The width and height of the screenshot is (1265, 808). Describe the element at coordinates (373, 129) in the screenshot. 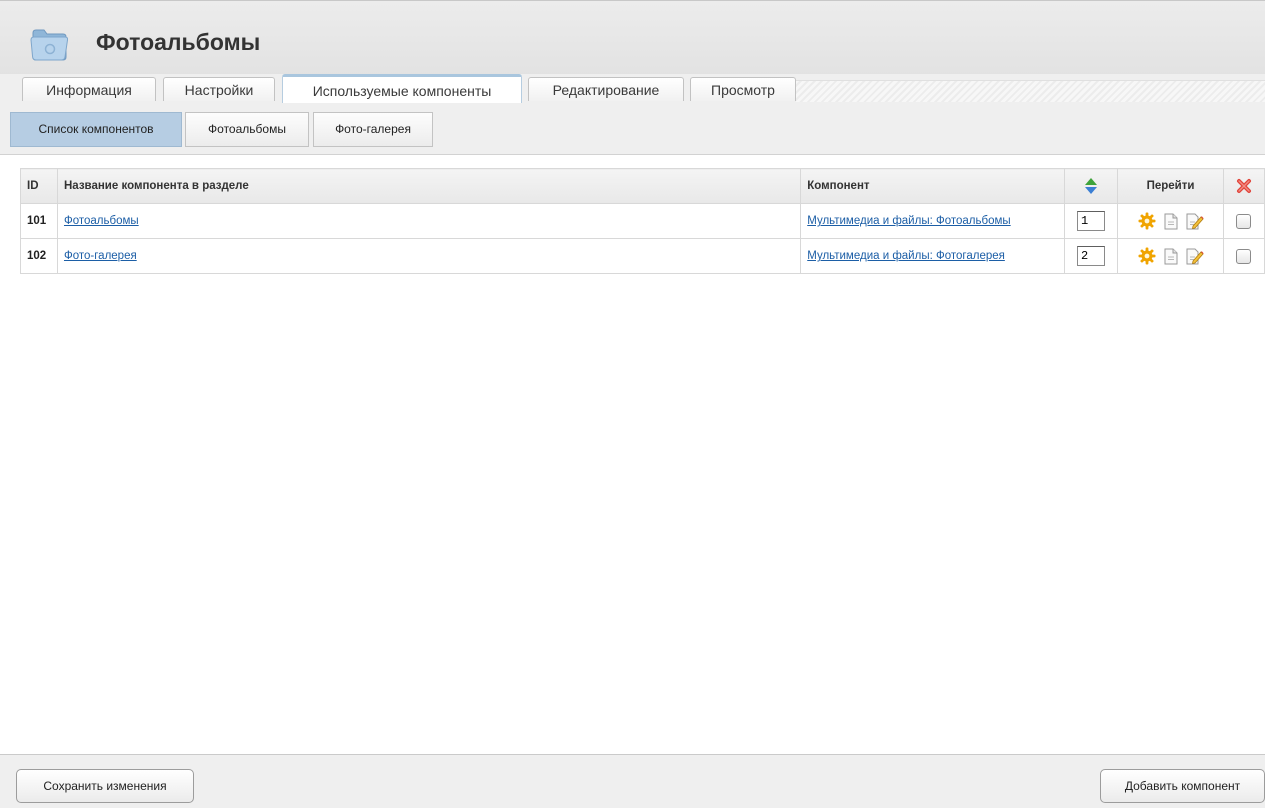

I see `subtab-photo-gallery: Фото-галерея` at that location.